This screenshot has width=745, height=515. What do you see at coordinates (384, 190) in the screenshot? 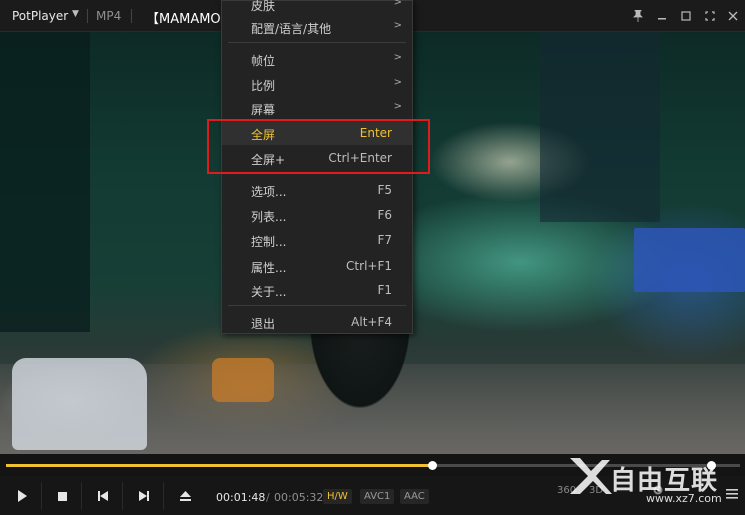
I see `menu-item-shortcut: F5` at bounding box center [384, 190].